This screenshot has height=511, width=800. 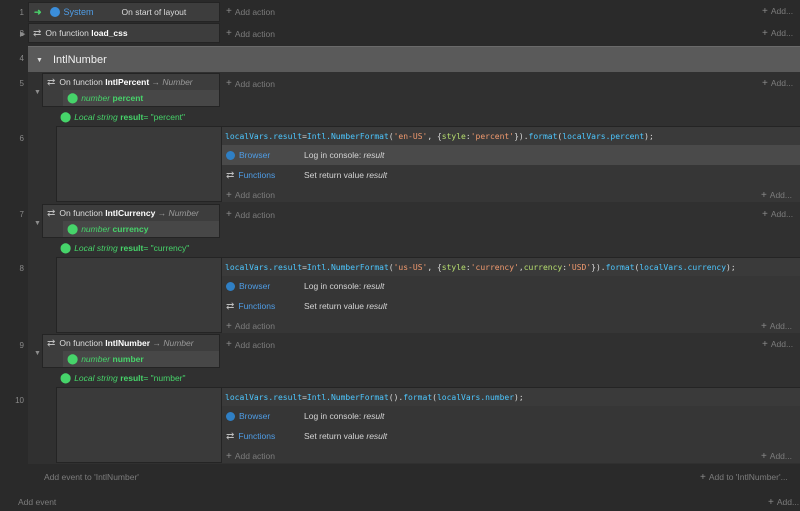 I want to click on system-icon, so click(x=54, y=12).